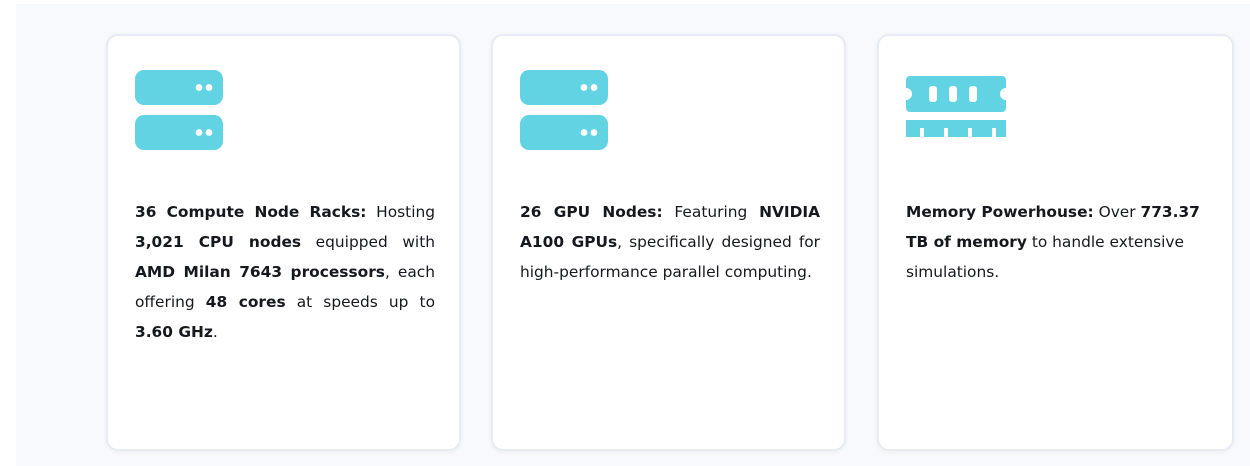 This screenshot has width=1250, height=466. What do you see at coordinates (956, 106) in the screenshot?
I see `memory-module-icon` at bounding box center [956, 106].